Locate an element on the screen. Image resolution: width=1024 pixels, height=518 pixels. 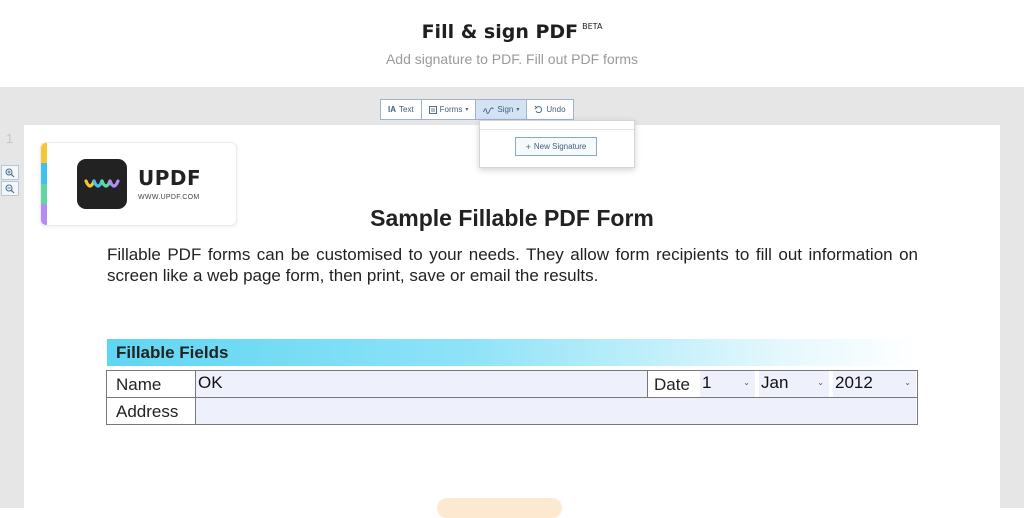
edit-toolbar: IA Text Forms ▾ Sign ▾ Undo is located at coordinates (477, 109).